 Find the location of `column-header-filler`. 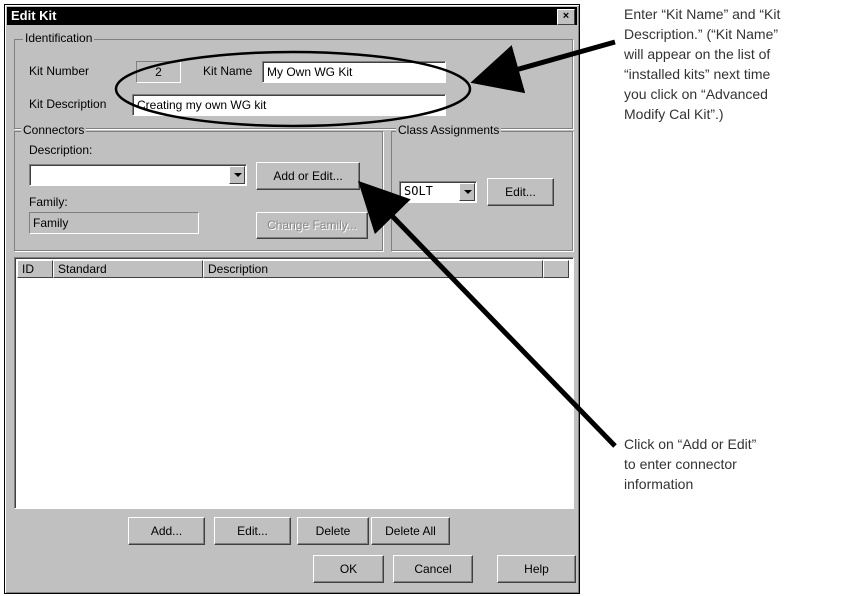

column-header-filler is located at coordinates (556, 269).